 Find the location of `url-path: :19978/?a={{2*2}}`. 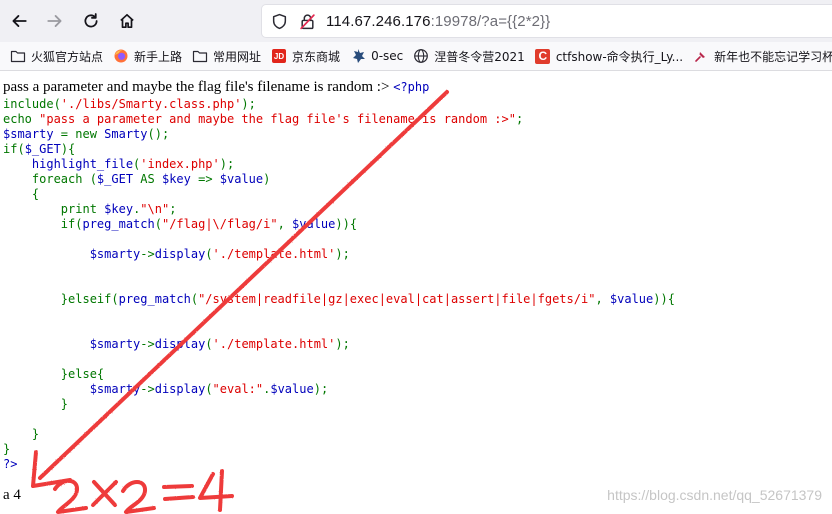

url-path: :19978/?a={{2*2}} is located at coordinates (490, 21).